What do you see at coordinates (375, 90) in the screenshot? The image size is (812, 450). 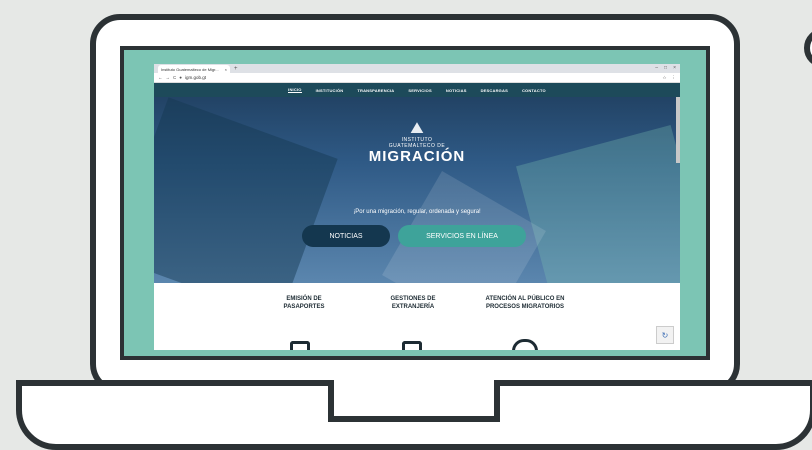 I see `nav-item-transparencia: TRANSPARENCIA` at bounding box center [375, 90].